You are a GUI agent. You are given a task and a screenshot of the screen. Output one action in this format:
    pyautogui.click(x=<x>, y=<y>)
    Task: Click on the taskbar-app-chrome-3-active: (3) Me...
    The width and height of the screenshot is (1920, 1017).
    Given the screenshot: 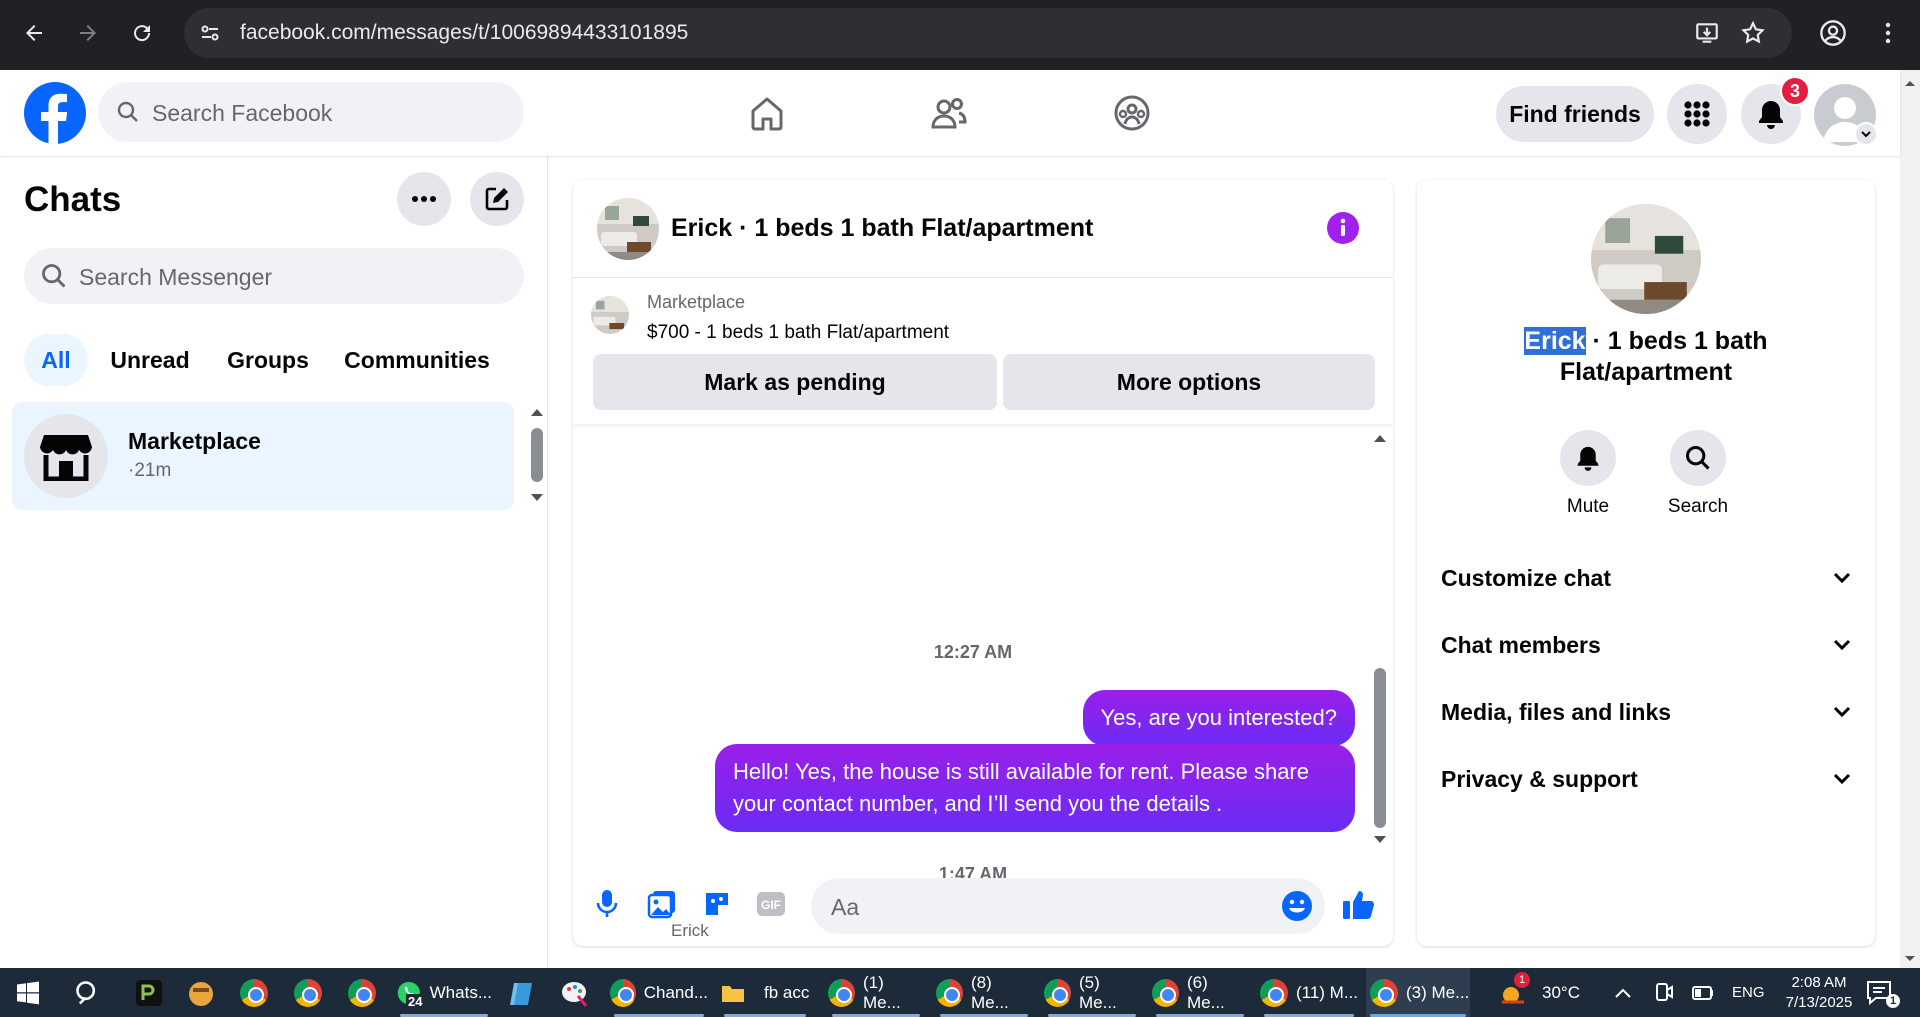 What is the action you would take?
    pyautogui.click(x=1418, y=992)
    